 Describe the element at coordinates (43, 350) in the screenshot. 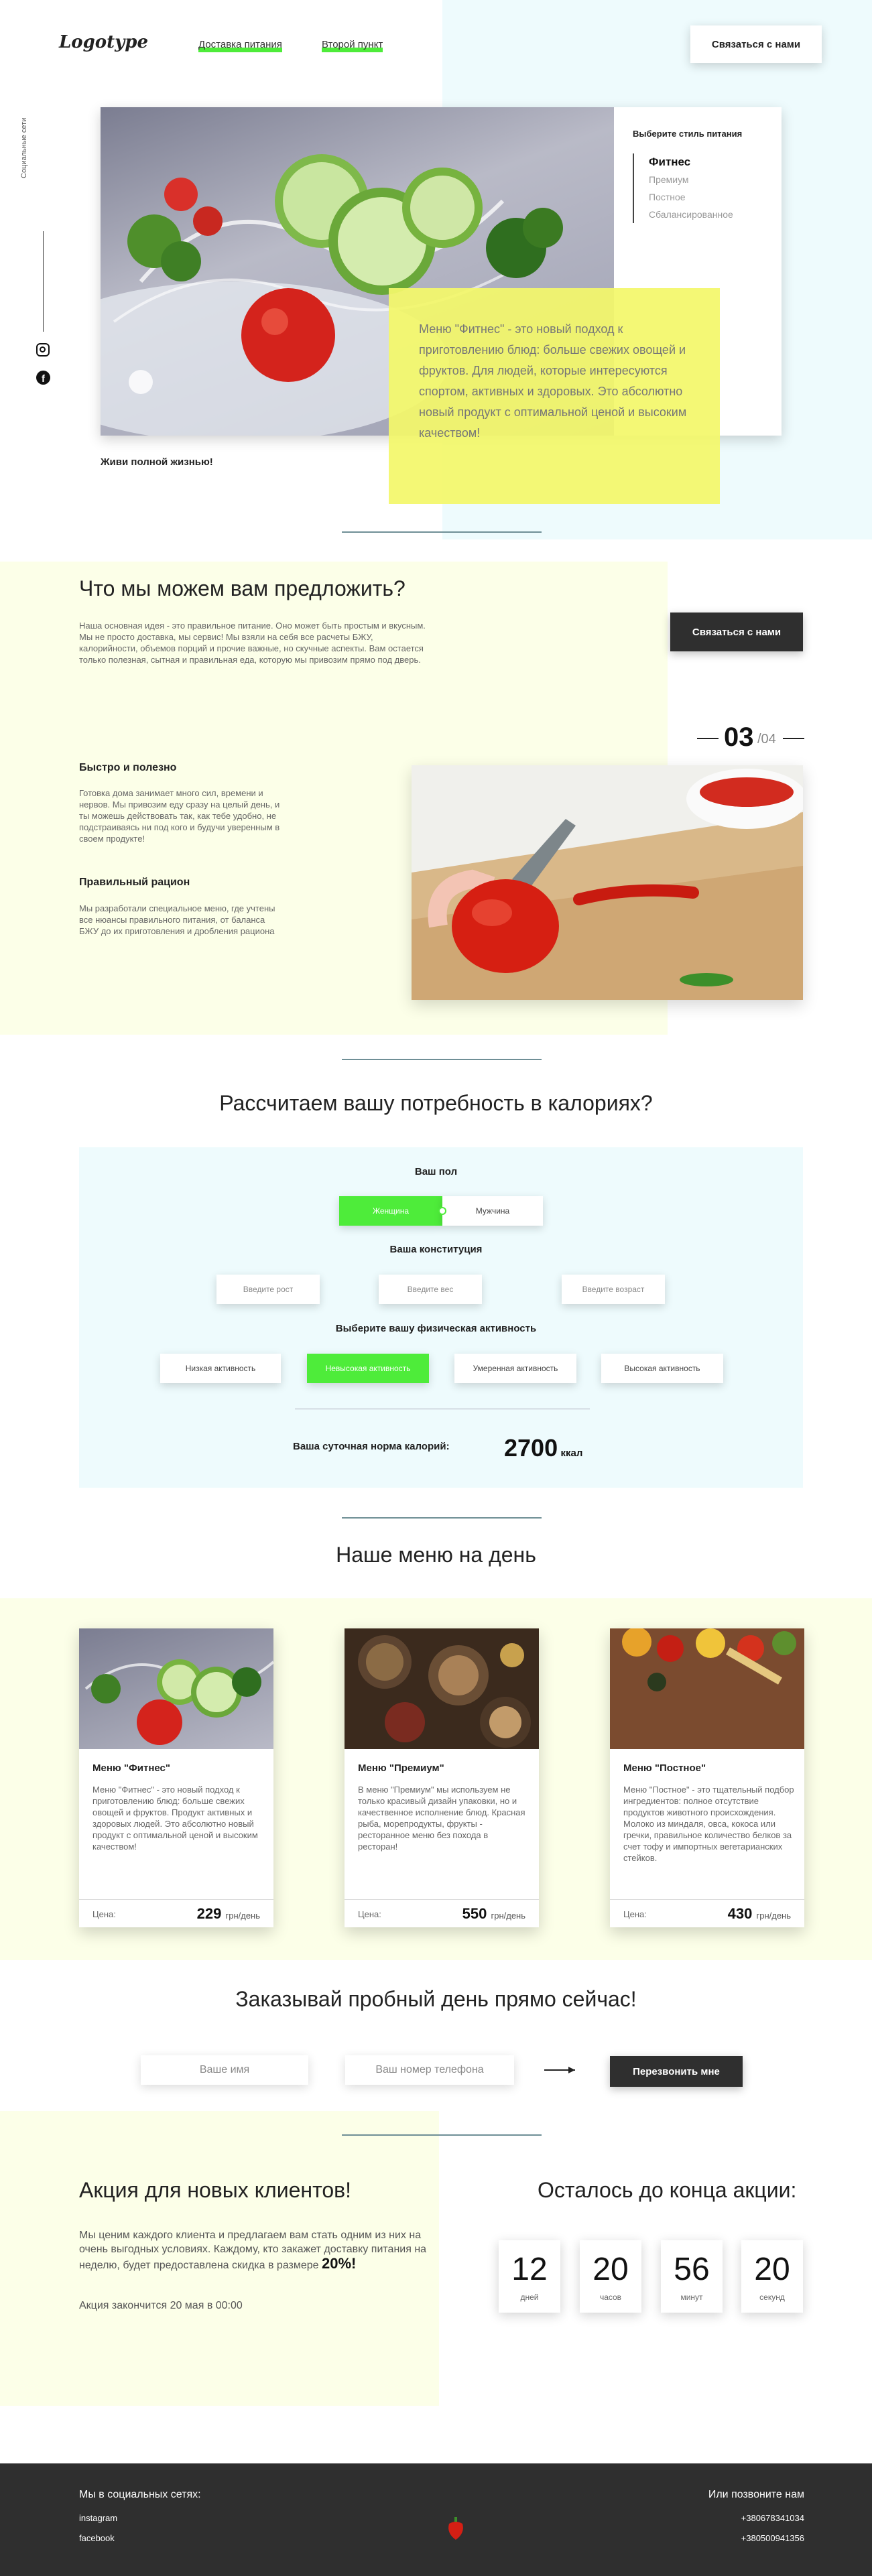

I see `instagram-icon` at that location.